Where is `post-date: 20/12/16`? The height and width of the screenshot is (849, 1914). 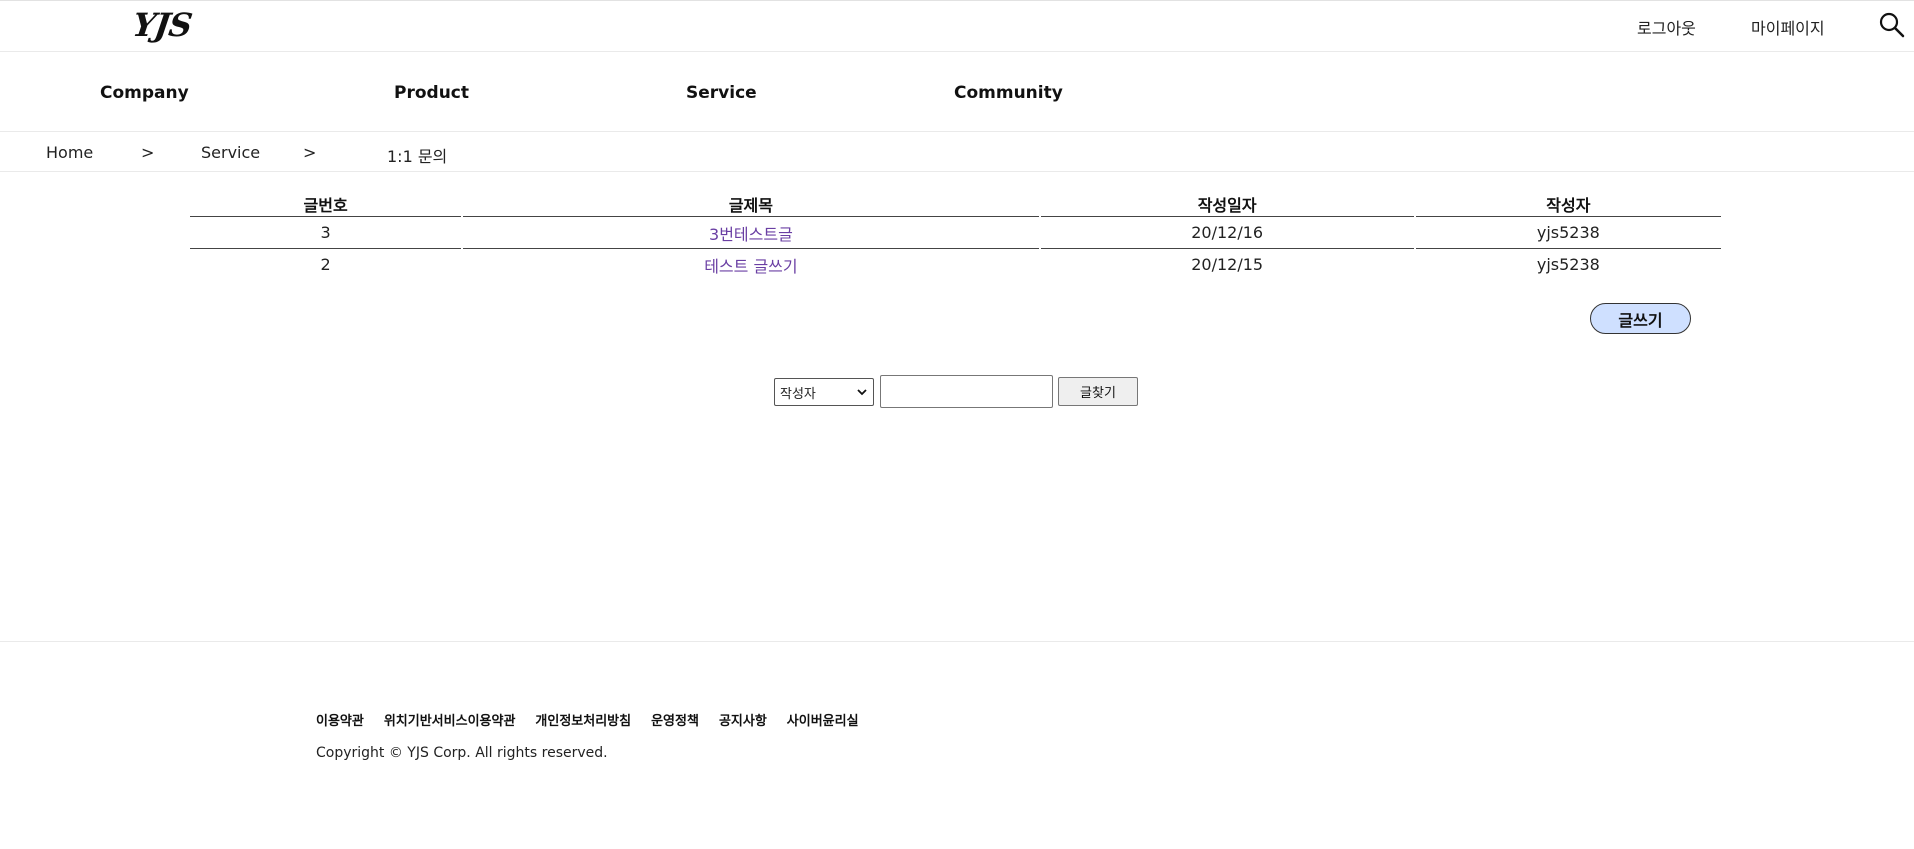
post-date: 20/12/16 is located at coordinates (1227, 233).